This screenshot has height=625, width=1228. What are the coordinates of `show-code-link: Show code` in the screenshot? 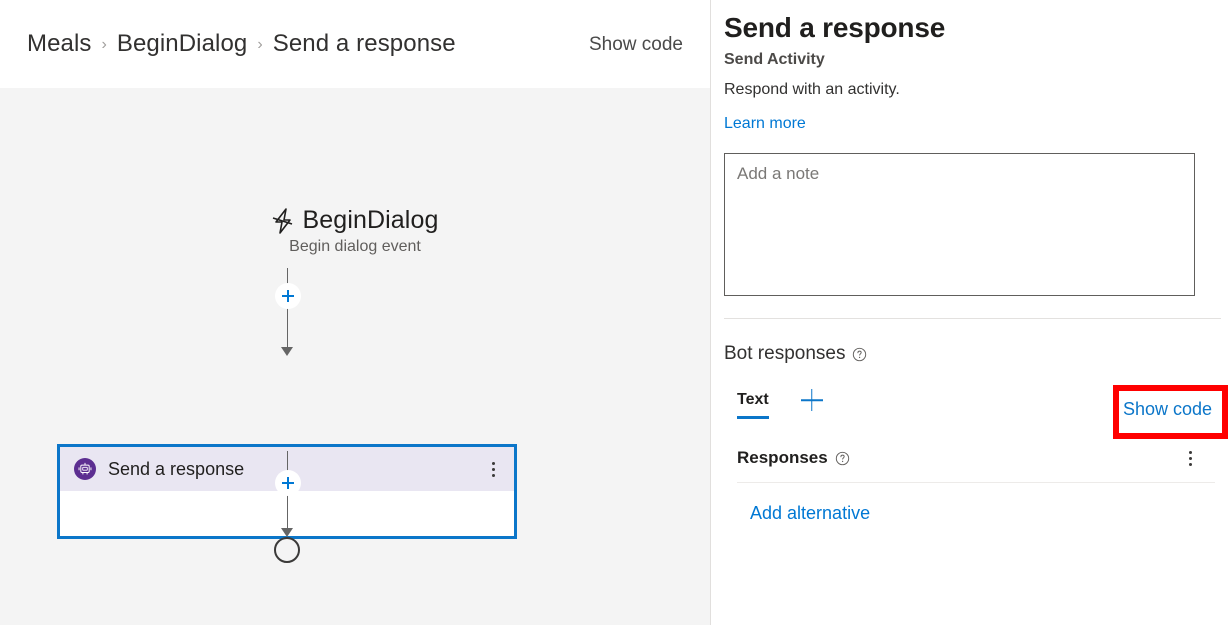 It's located at (1167, 409).